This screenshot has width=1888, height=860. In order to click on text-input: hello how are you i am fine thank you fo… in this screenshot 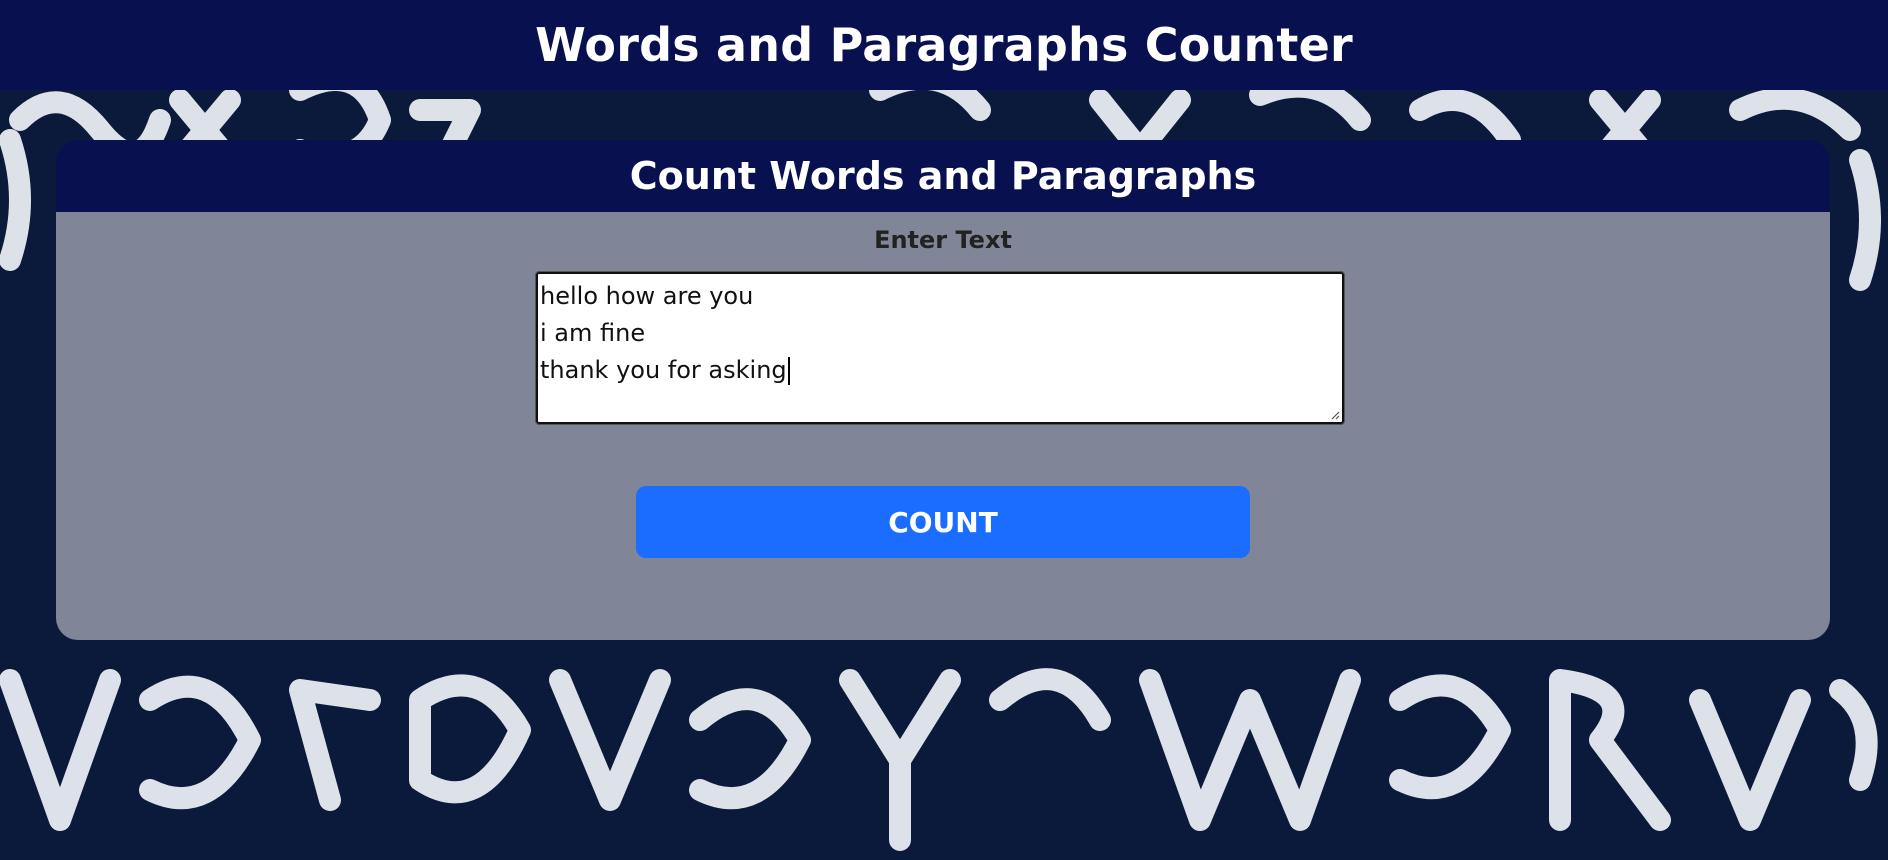, I will do `click(940, 348)`.